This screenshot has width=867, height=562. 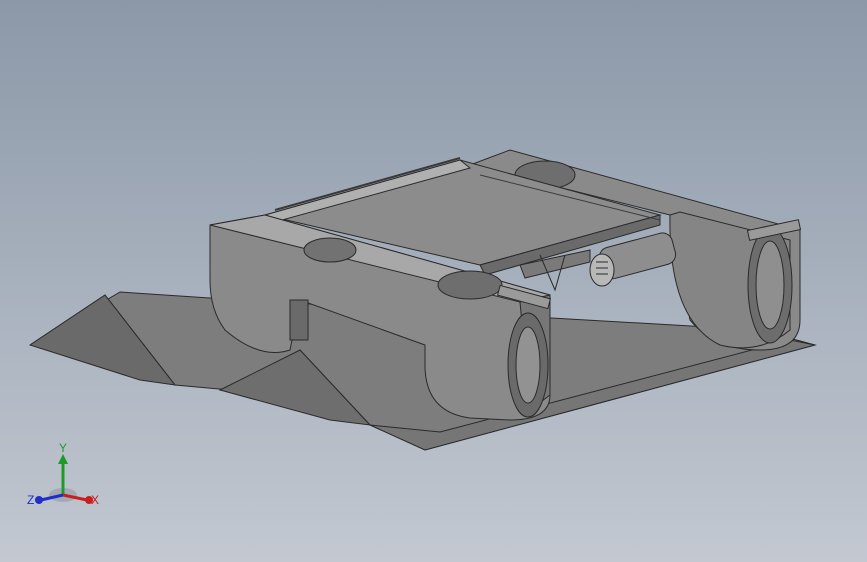 What do you see at coordinates (63, 448) in the screenshot?
I see `y-axis-label: Y` at bounding box center [63, 448].